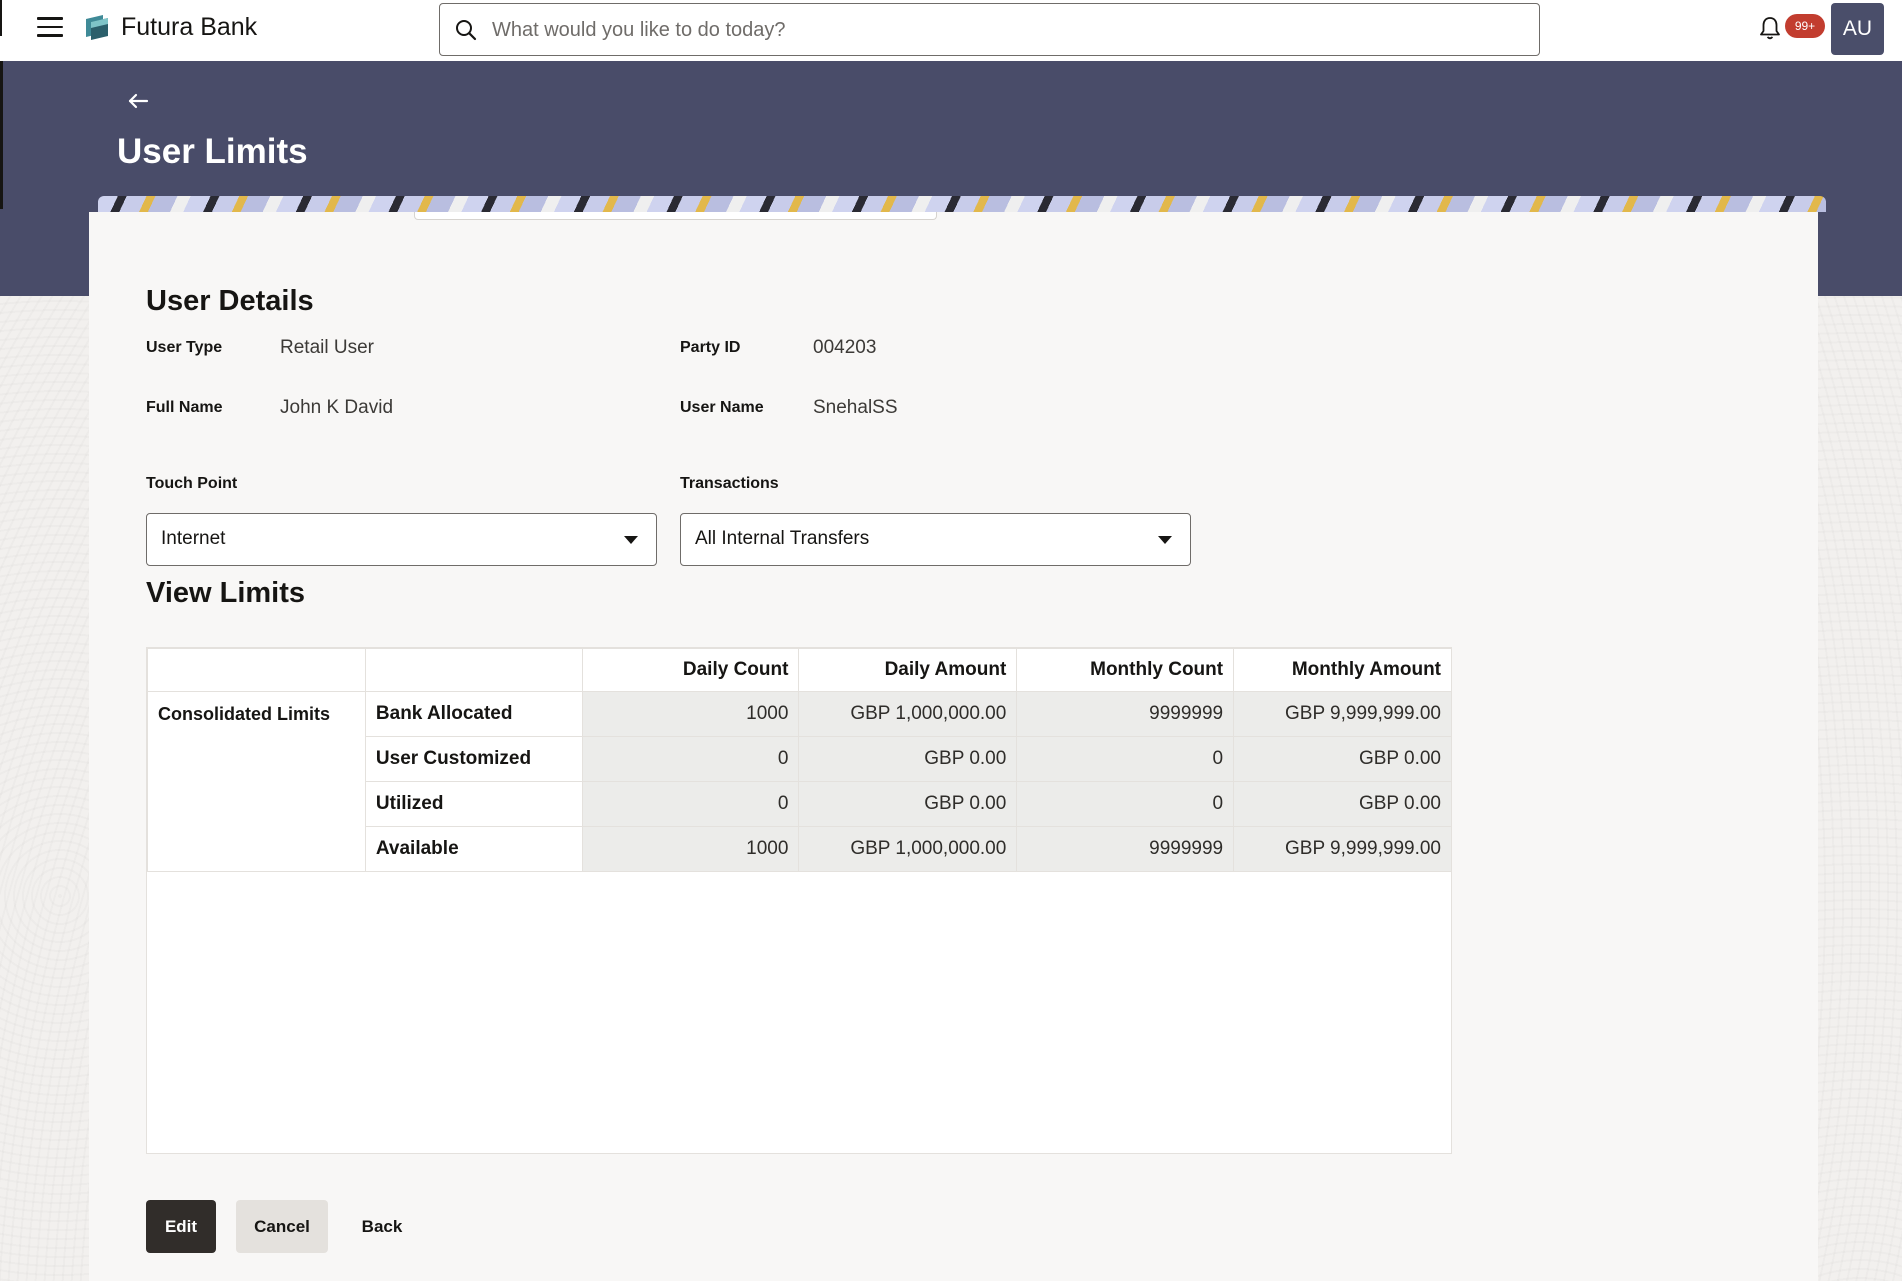  What do you see at coordinates (226, 593) in the screenshot?
I see `view-limits-heading: View Limits` at bounding box center [226, 593].